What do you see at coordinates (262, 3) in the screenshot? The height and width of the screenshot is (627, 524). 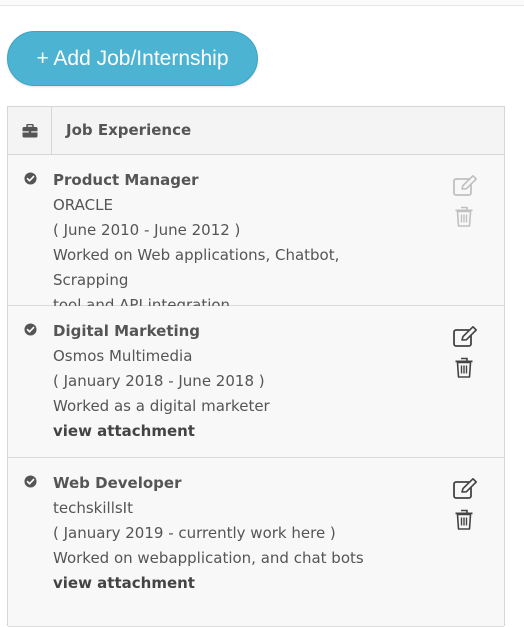 I see `top-divider` at bounding box center [262, 3].